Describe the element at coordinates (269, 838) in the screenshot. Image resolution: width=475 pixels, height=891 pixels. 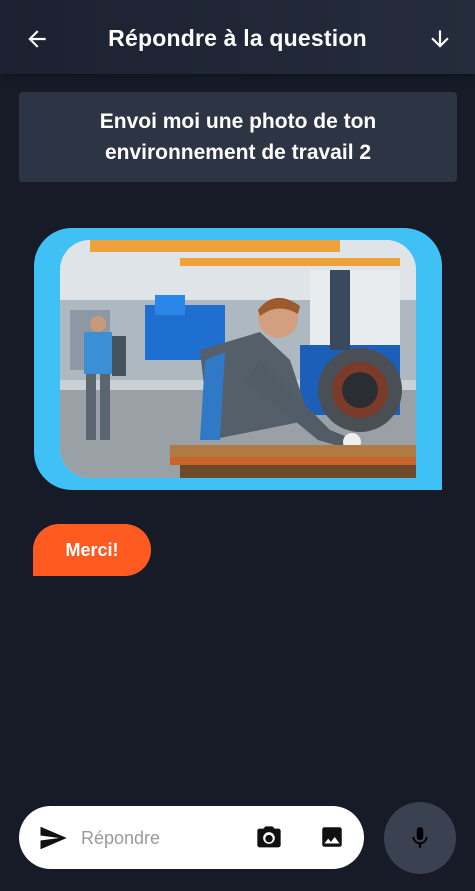
I see `camera-icon` at that location.